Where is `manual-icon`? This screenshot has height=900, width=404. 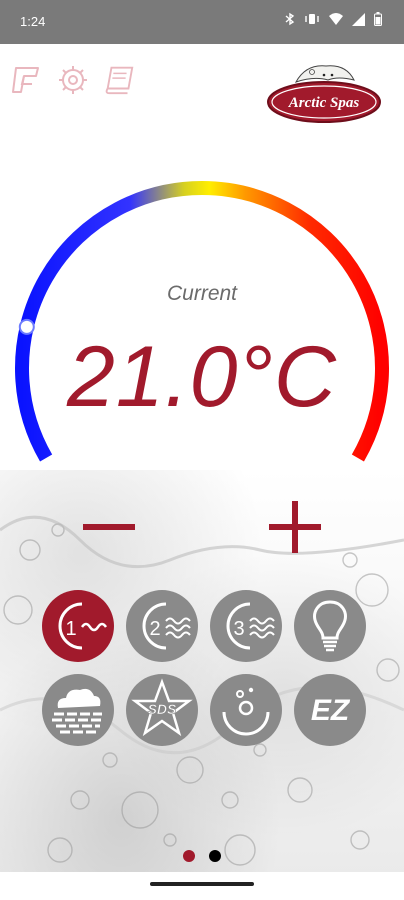
manual-icon is located at coordinates (119, 80).